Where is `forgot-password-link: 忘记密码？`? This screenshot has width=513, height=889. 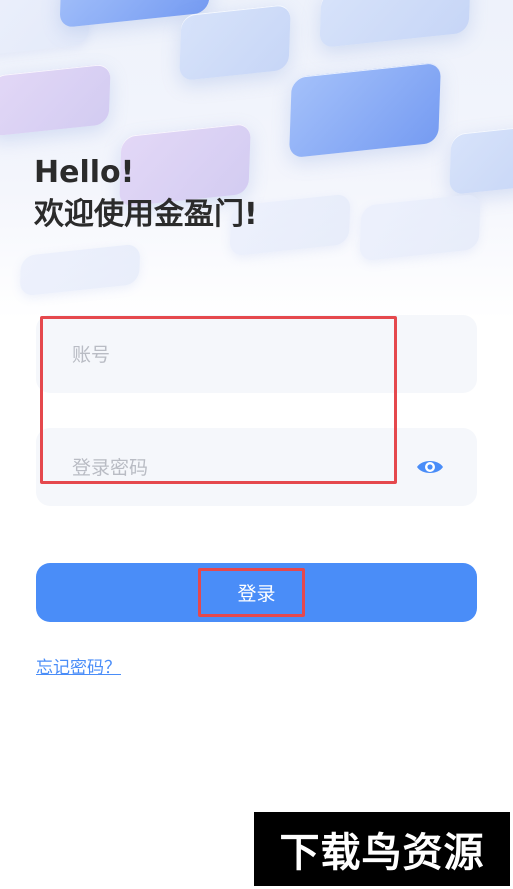
forgot-password-link: 忘记密码？ is located at coordinates (78, 665).